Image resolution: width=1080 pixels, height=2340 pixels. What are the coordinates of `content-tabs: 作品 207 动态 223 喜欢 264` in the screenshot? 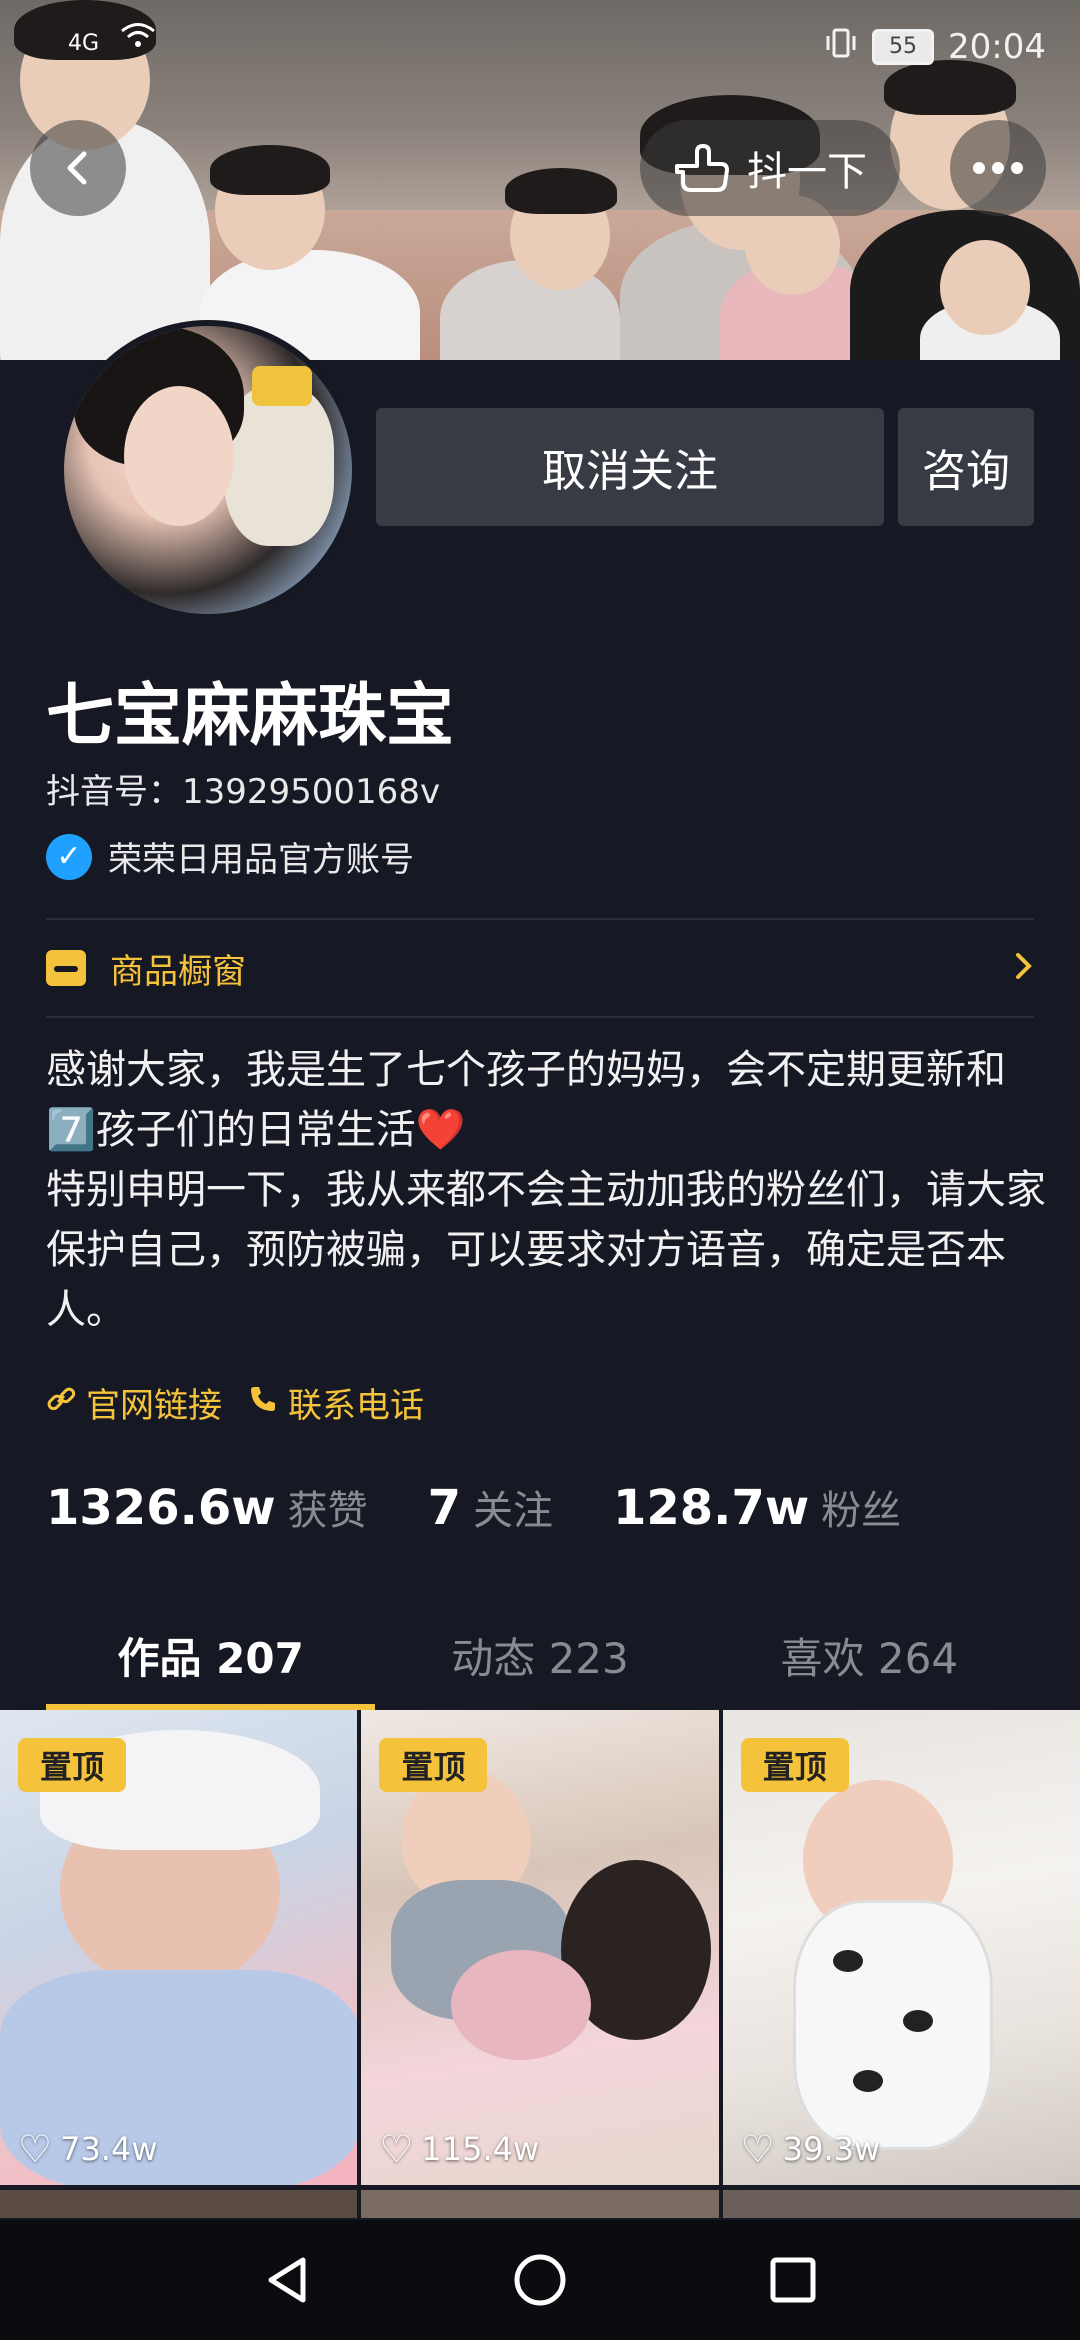 It's located at (540, 1655).